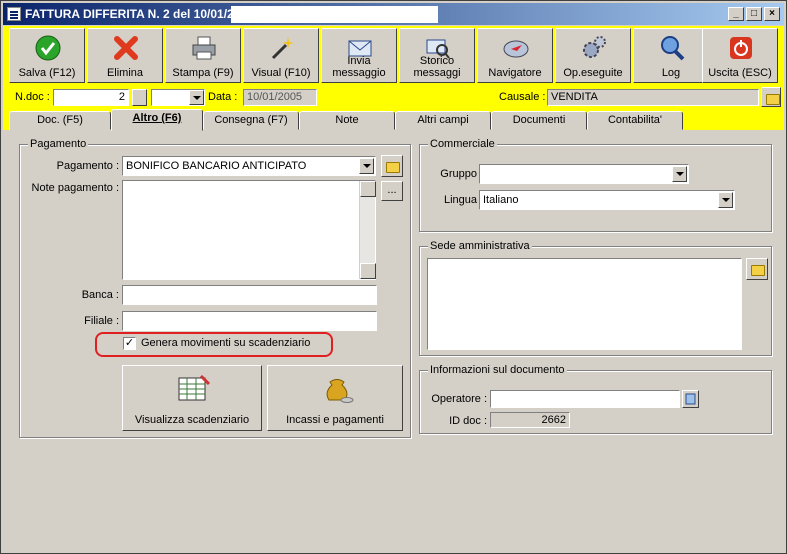  Describe the element at coordinates (460, 200) in the screenshot. I see `lingua-label: Lingua` at that location.